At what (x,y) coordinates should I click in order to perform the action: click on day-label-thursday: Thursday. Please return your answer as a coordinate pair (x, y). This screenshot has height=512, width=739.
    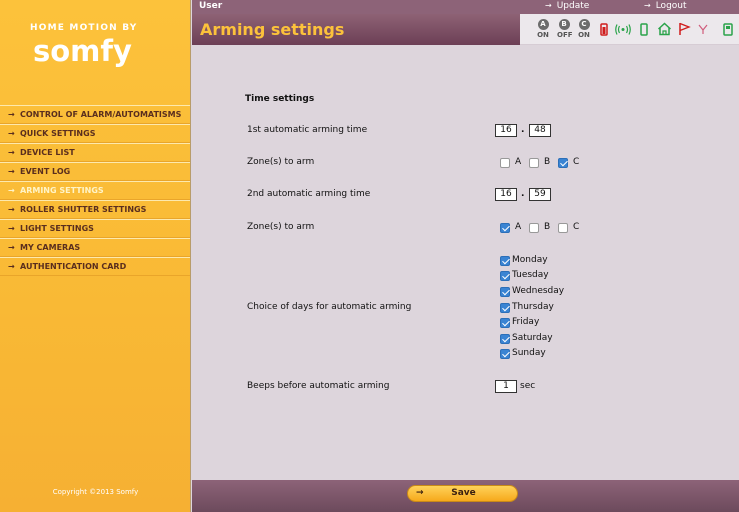
    Looking at the image, I should click on (533, 307).